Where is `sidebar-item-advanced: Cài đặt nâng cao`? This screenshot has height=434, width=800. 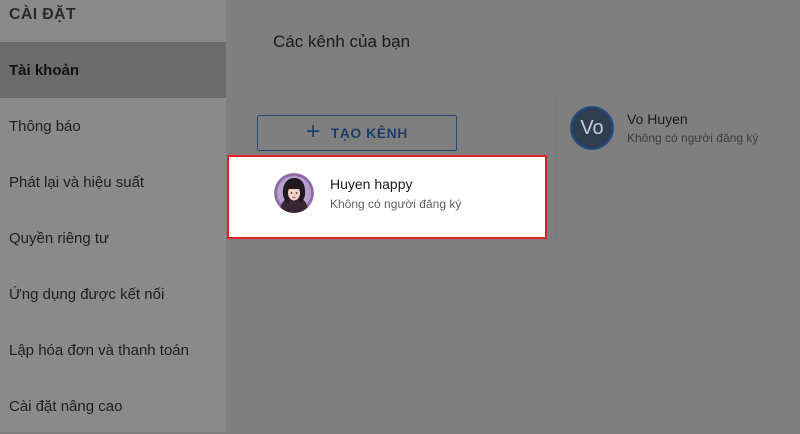
sidebar-item-advanced: Cài đặt nâng cao is located at coordinates (113, 406).